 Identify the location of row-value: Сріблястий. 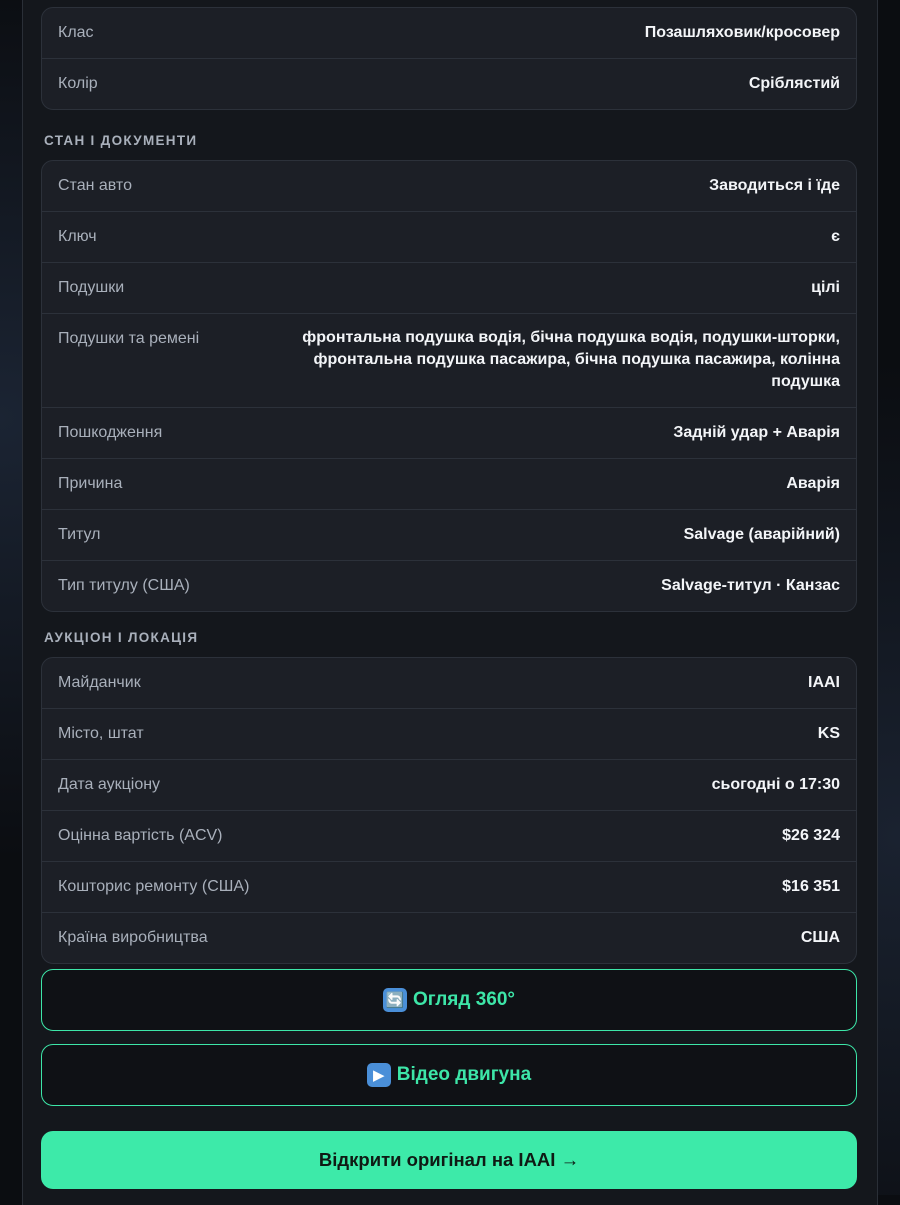
(794, 84).